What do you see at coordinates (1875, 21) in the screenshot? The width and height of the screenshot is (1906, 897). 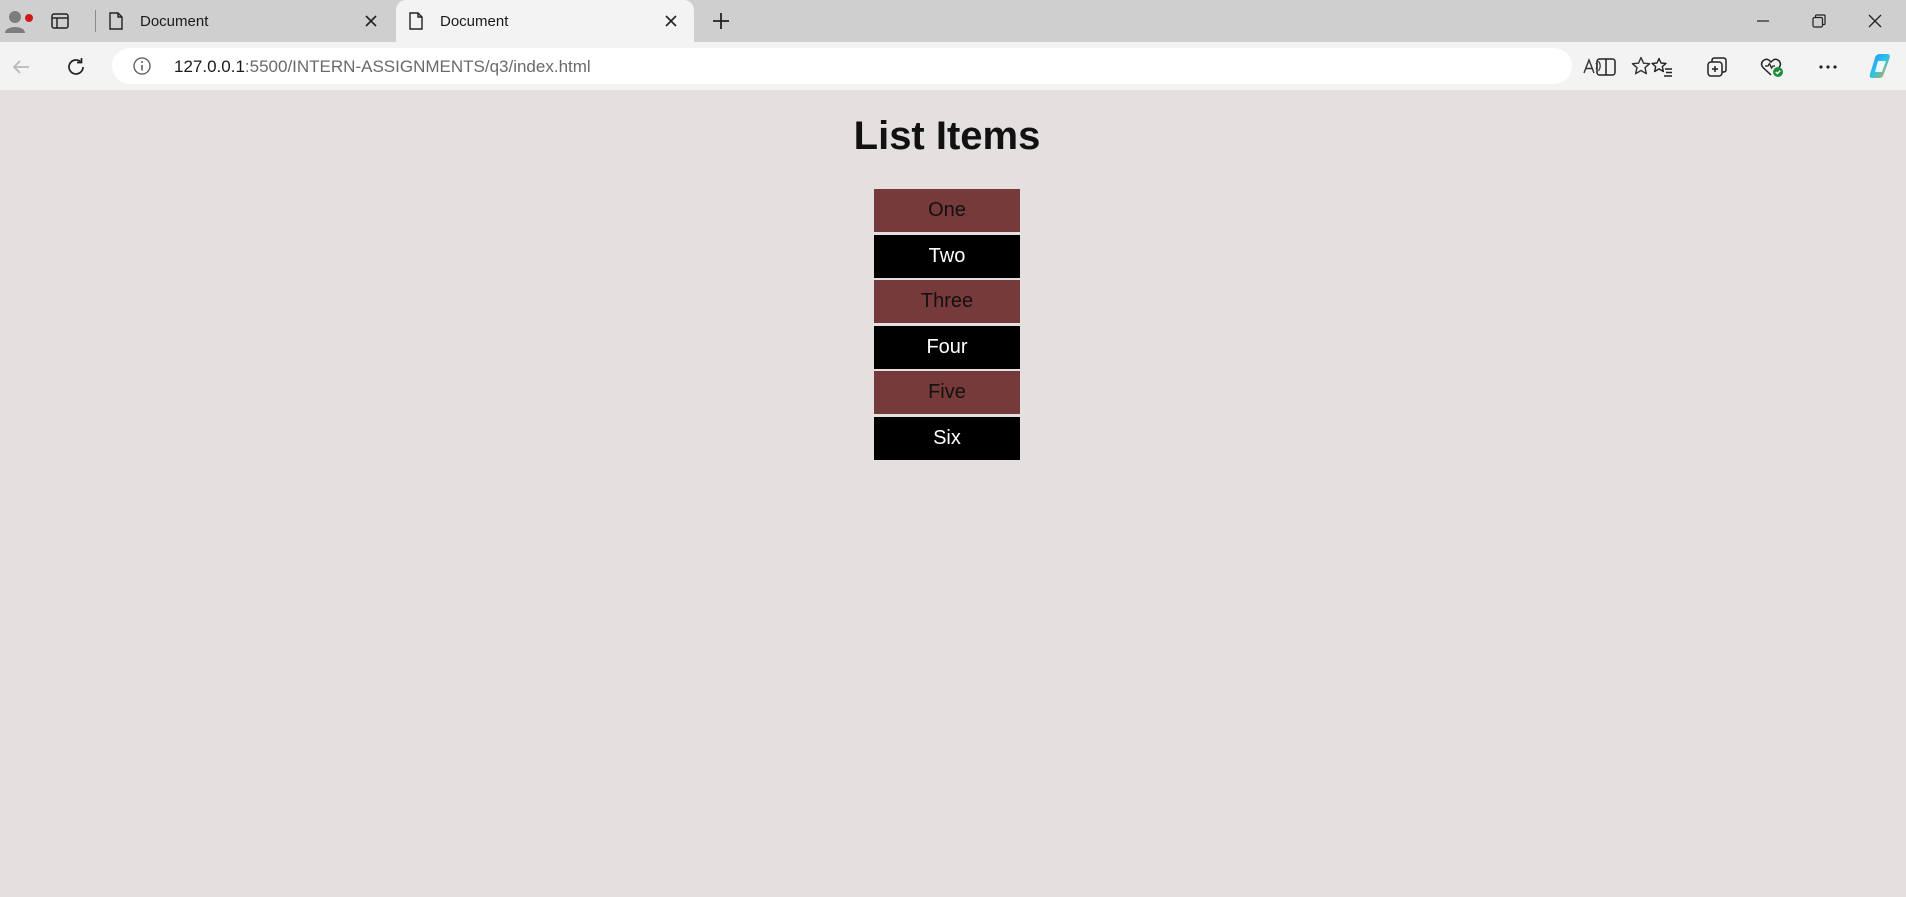 I see `close-window-button` at bounding box center [1875, 21].